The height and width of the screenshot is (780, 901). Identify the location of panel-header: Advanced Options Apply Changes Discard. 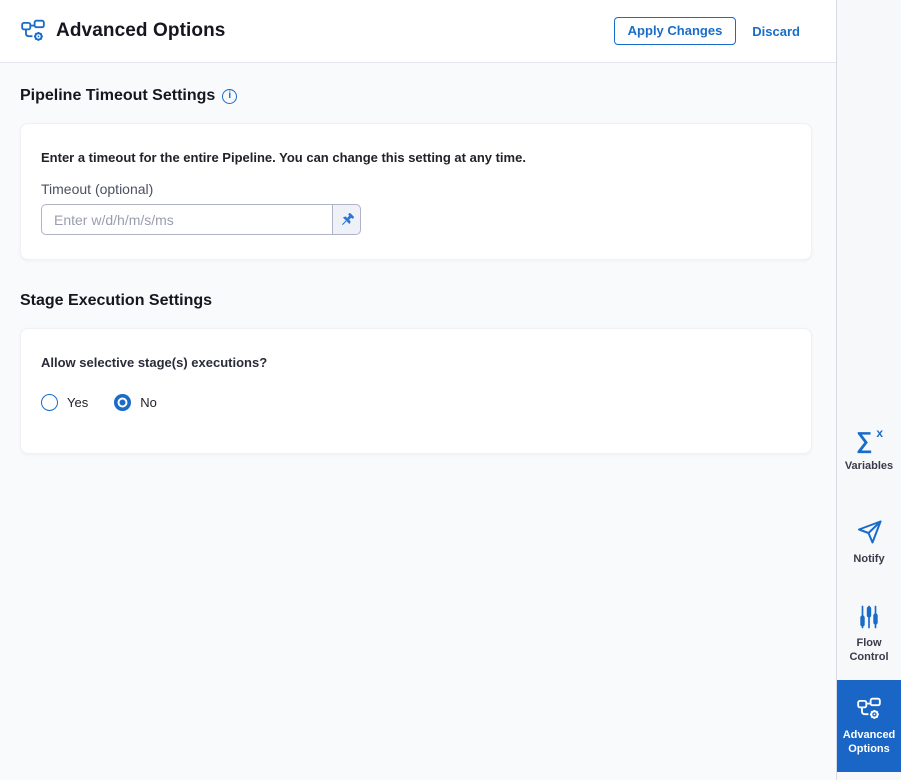
(418, 31).